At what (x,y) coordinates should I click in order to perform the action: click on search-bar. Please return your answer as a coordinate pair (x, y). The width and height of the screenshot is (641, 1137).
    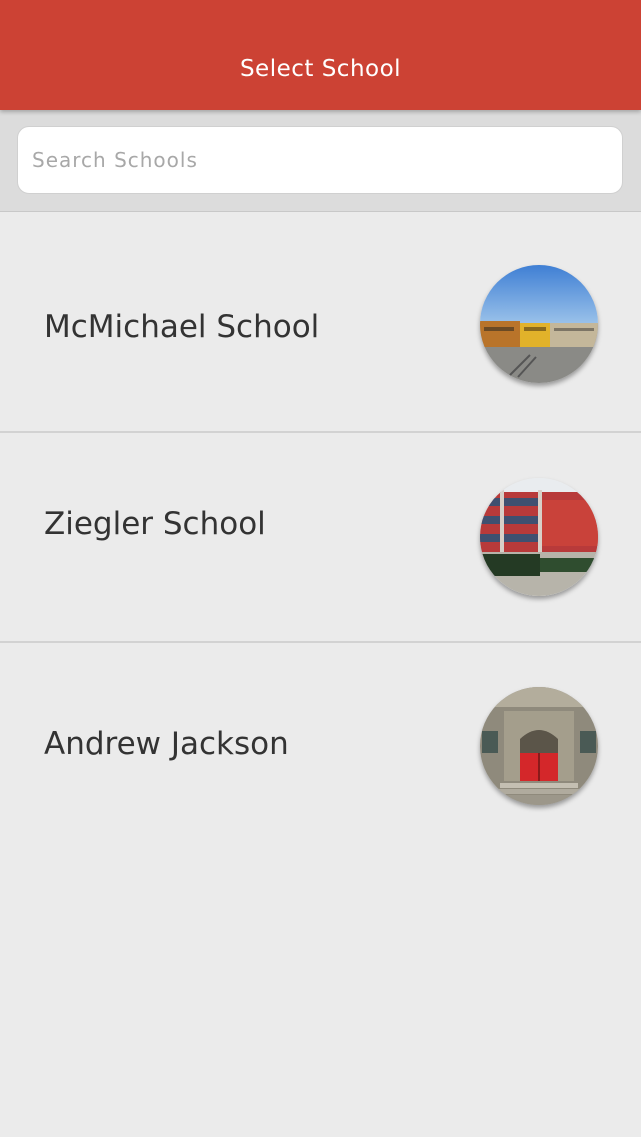
    Looking at the image, I should click on (320, 161).